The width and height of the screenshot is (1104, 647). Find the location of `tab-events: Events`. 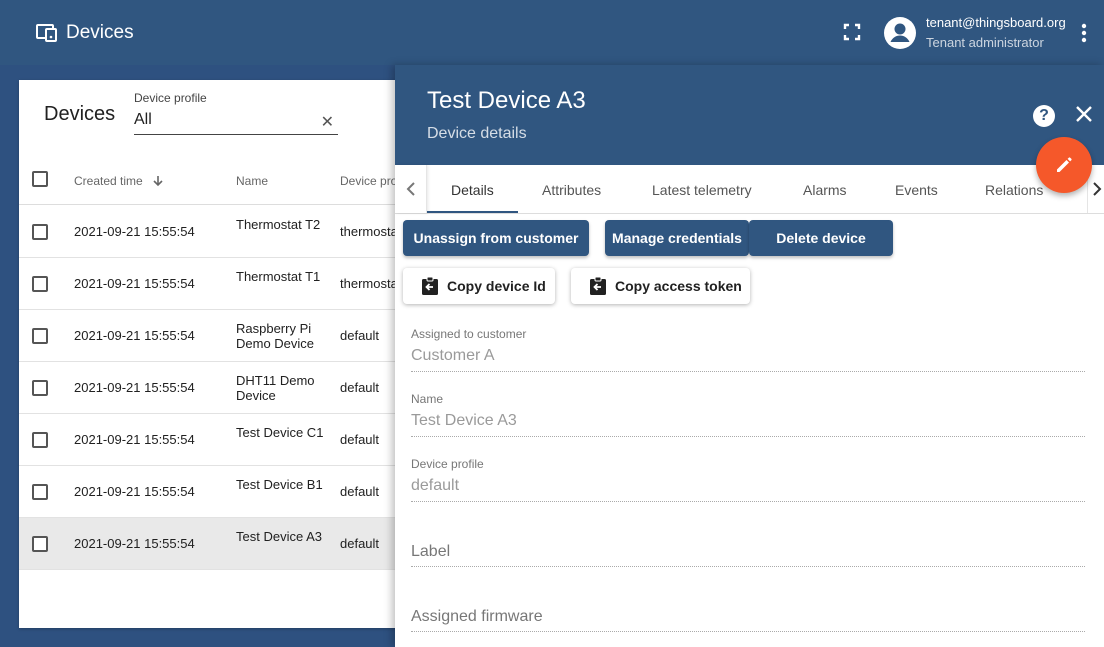

tab-events: Events is located at coordinates (916, 190).